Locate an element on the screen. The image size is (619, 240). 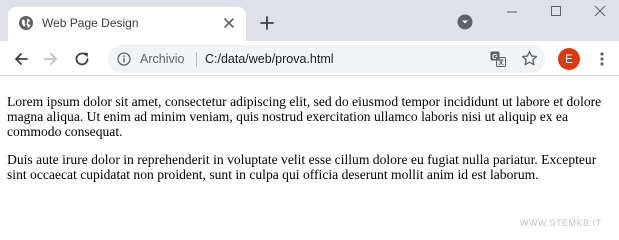
reload-icon is located at coordinates (82, 59).